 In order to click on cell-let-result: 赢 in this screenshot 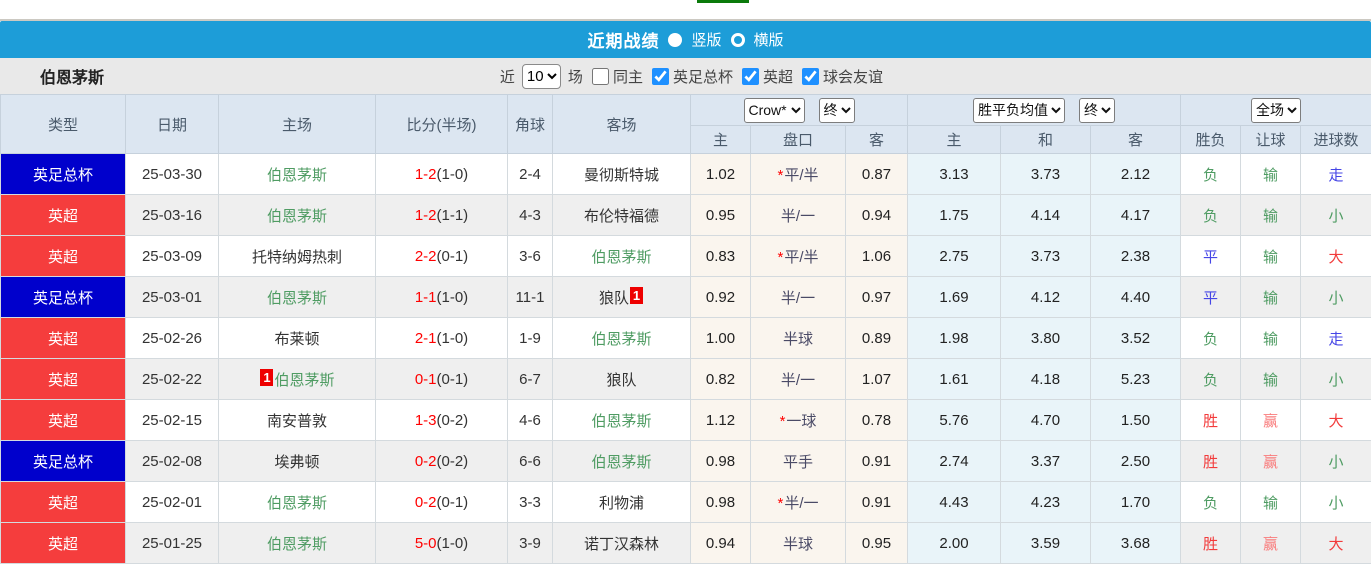, I will do `click(1271, 461)`.